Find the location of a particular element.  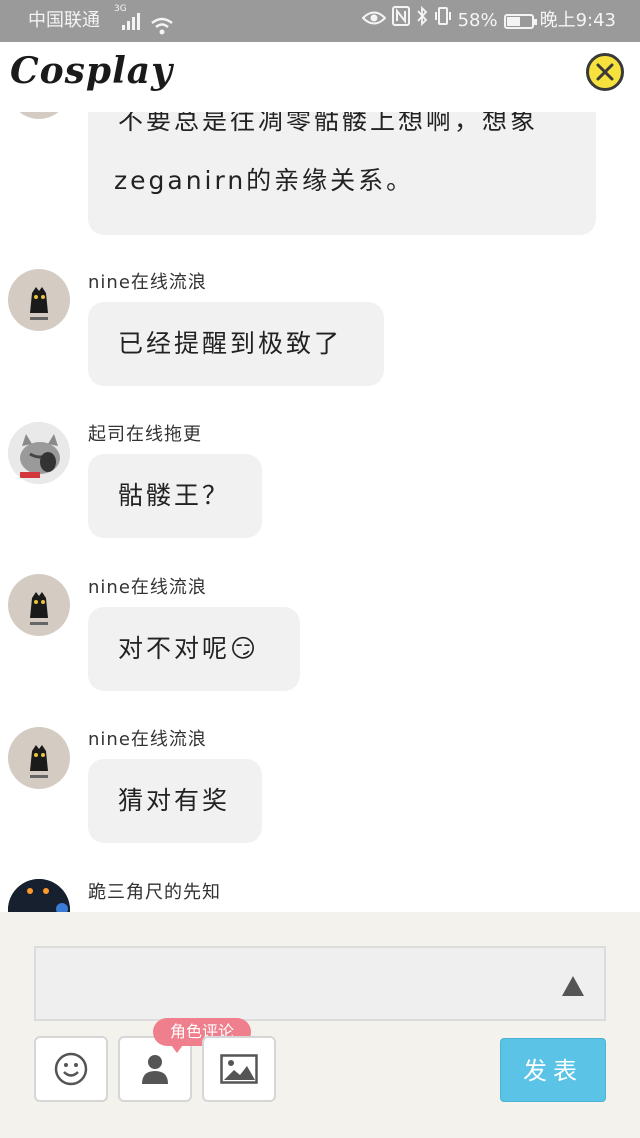

close-icon is located at coordinates (605, 72).